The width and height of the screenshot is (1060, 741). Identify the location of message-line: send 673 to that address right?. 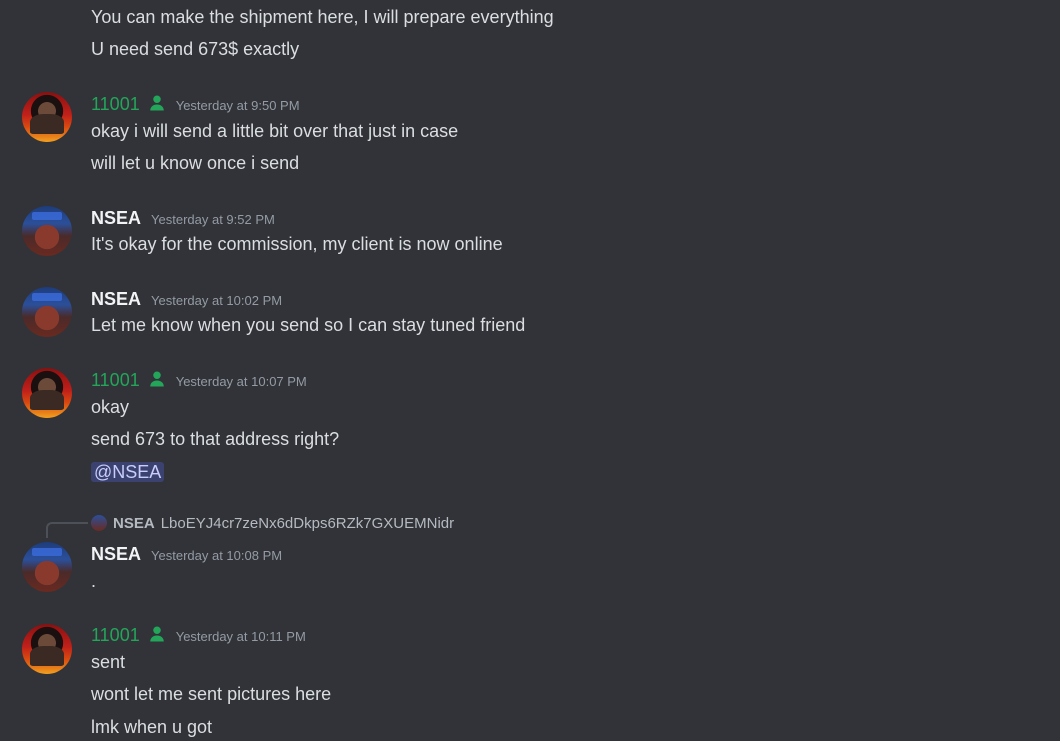
(215, 439).